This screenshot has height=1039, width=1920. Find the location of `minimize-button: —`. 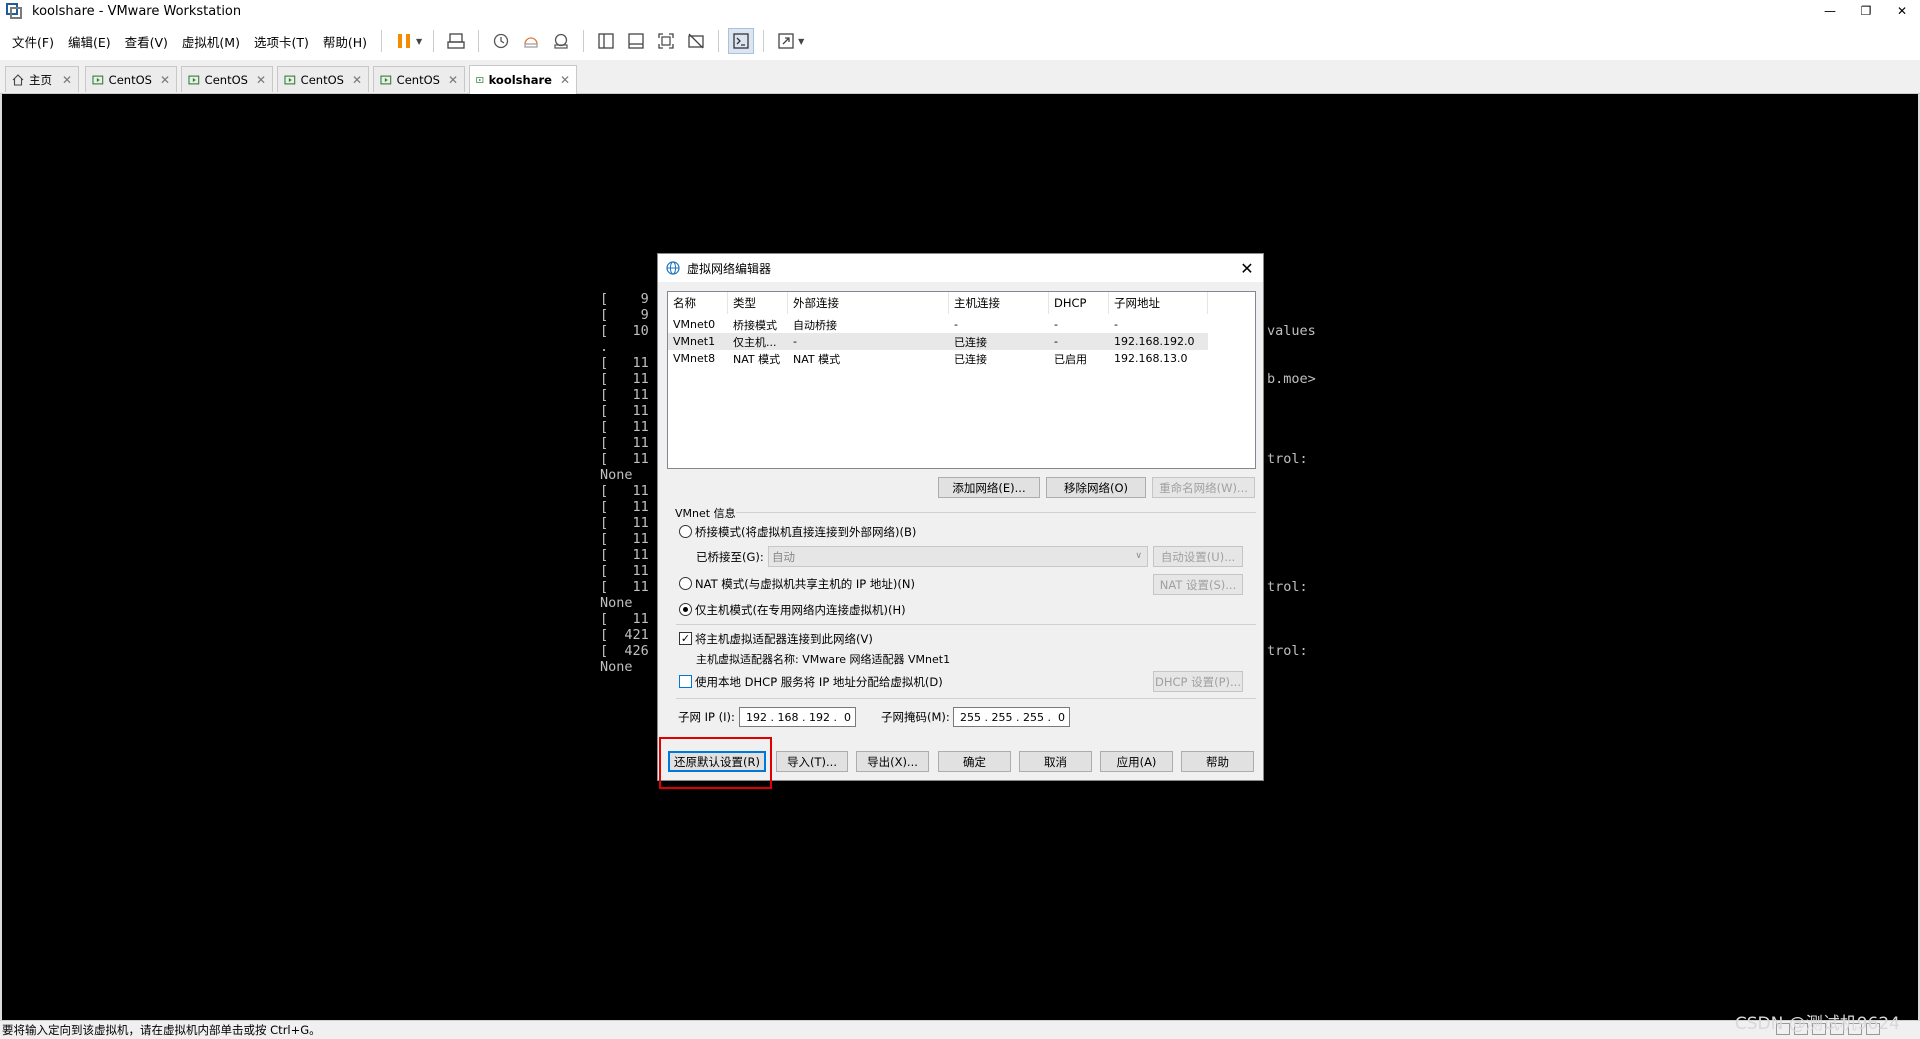

minimize-button: — is located at coordinates (1830, 11).